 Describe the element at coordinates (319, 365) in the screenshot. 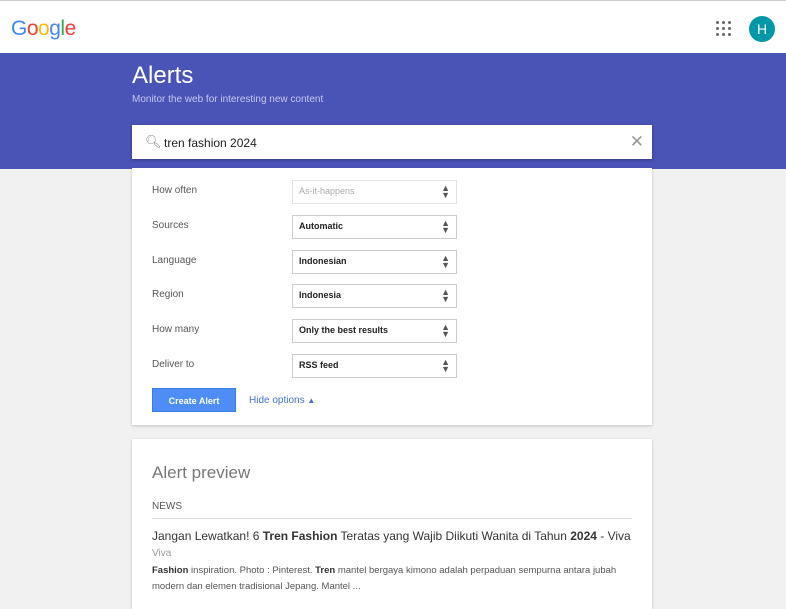

I see `option-value: RSS feed` at that location.